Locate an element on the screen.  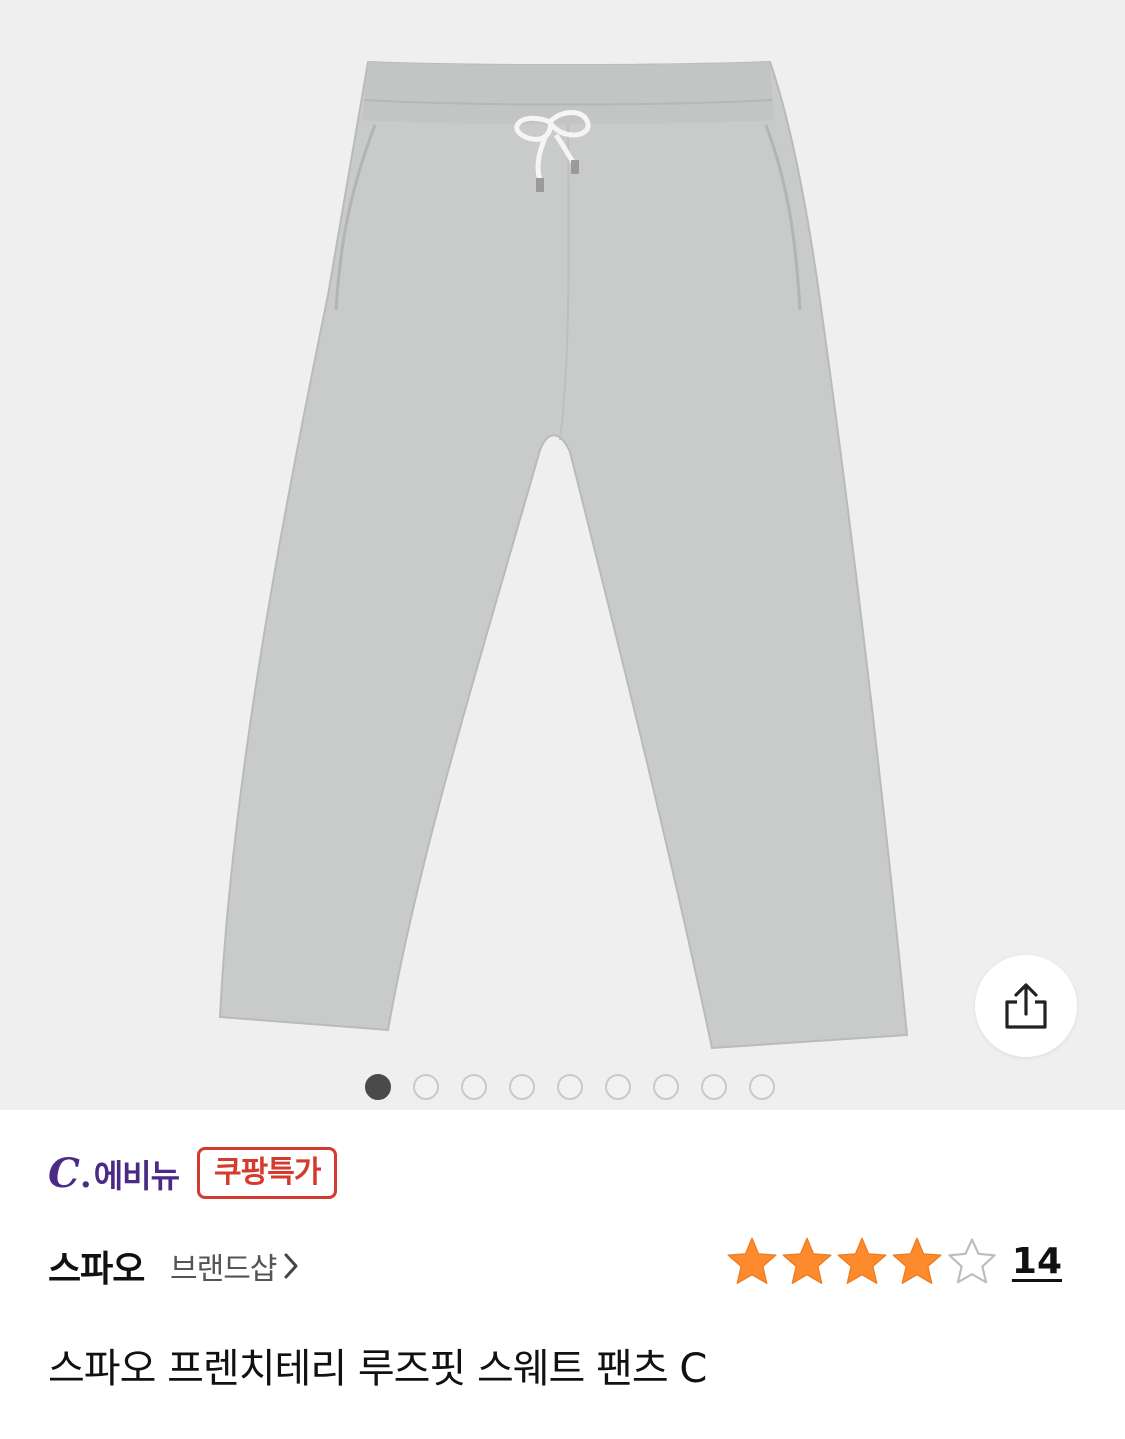
star-empty-icon is located at coordinates (972, 1261).